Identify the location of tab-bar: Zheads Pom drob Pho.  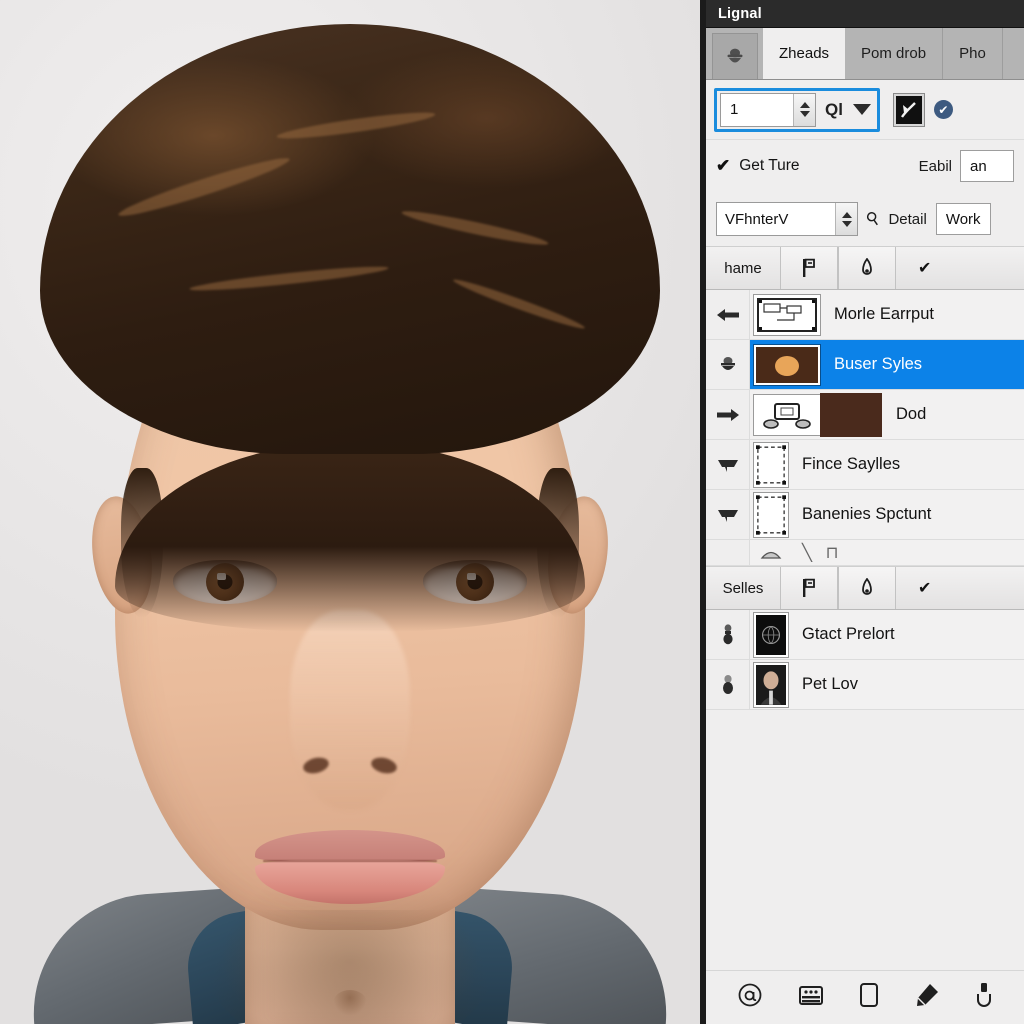
(865, 54).